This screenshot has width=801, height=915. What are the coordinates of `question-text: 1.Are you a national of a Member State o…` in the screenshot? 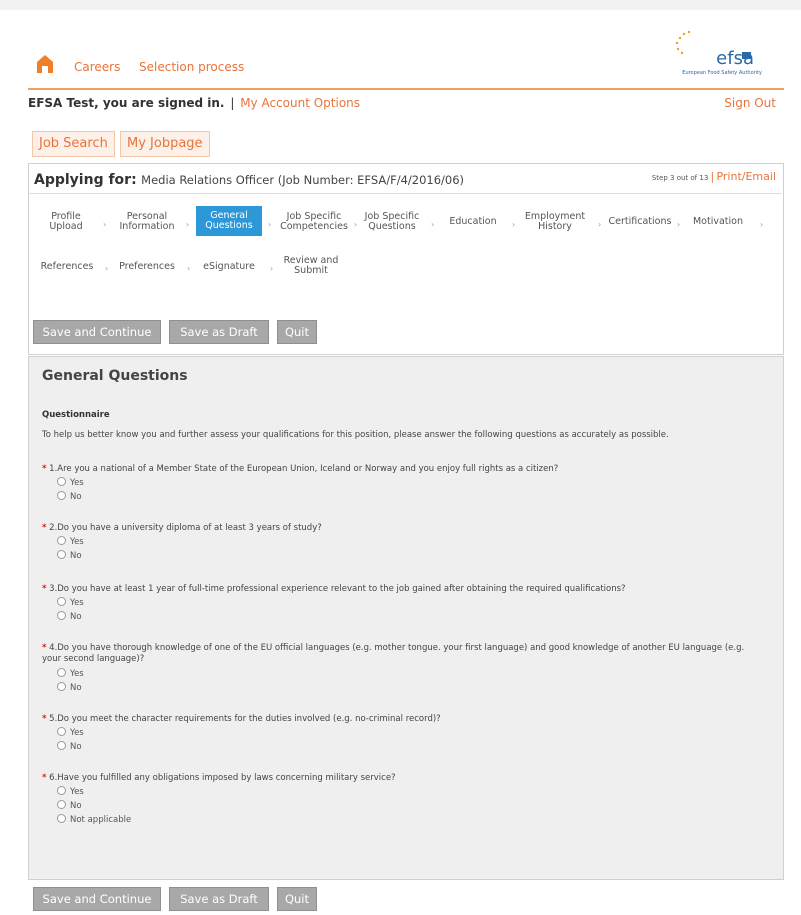 It's located at (304, 469).